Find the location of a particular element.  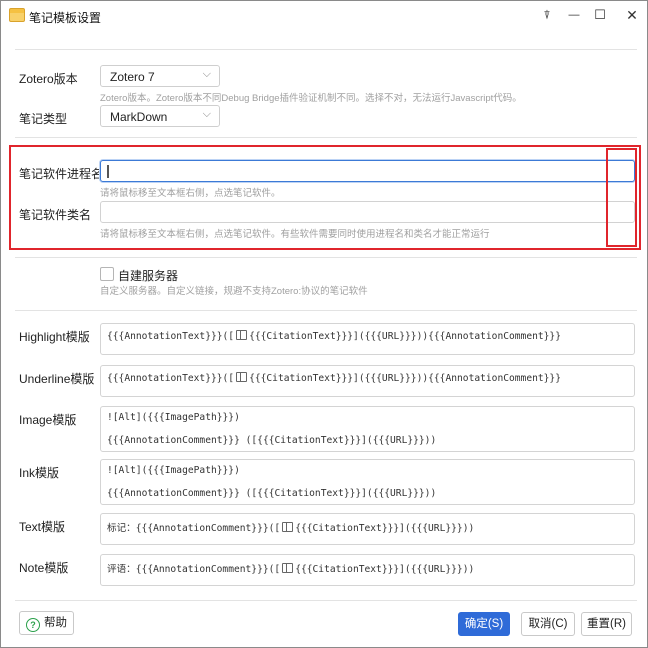

help-label: 帮助 is located at coordinates (55, 623).